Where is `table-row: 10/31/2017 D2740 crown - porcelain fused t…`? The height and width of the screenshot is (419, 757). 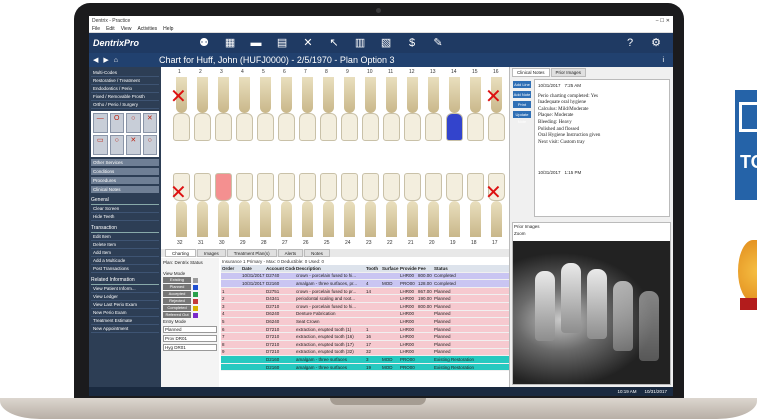 table-row: 10/31/2017 D2740 crown - porcelain fused t… is located at coordinates (365, 276).